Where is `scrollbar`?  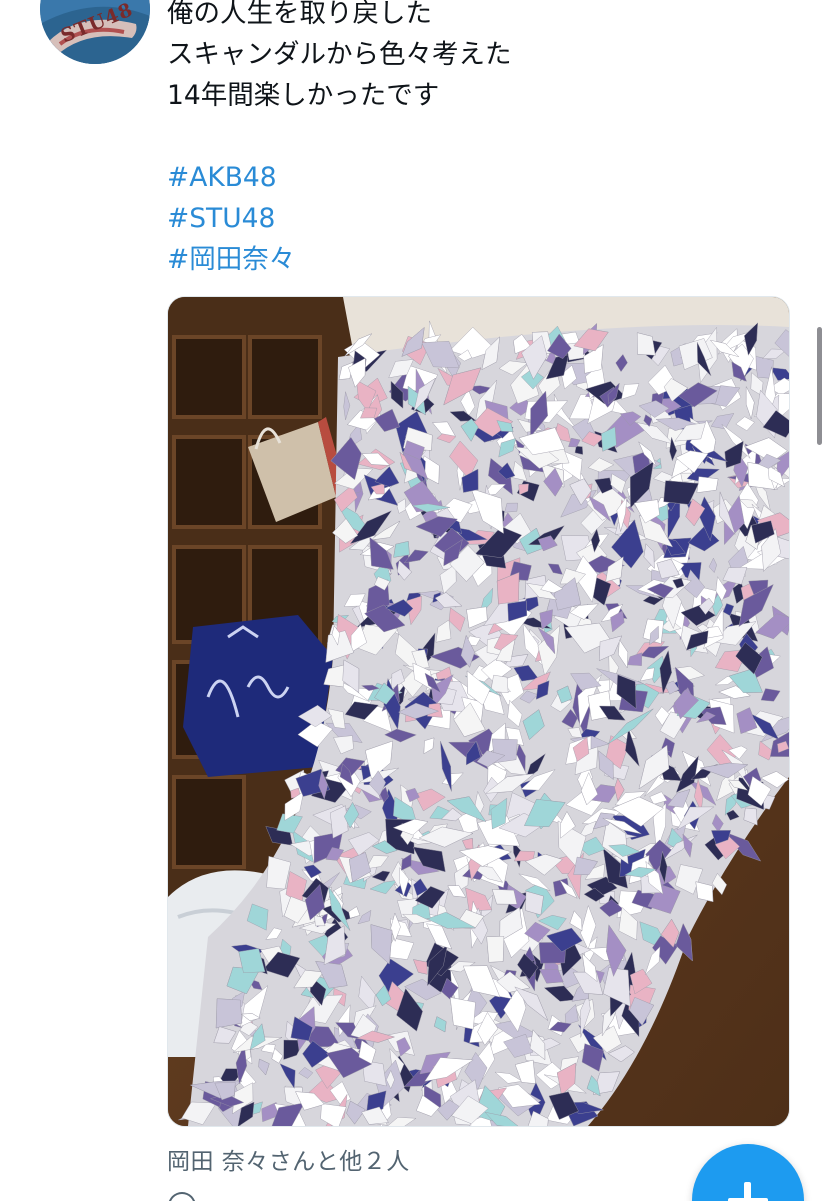 scrollbar is located at coordinates (819, 386).